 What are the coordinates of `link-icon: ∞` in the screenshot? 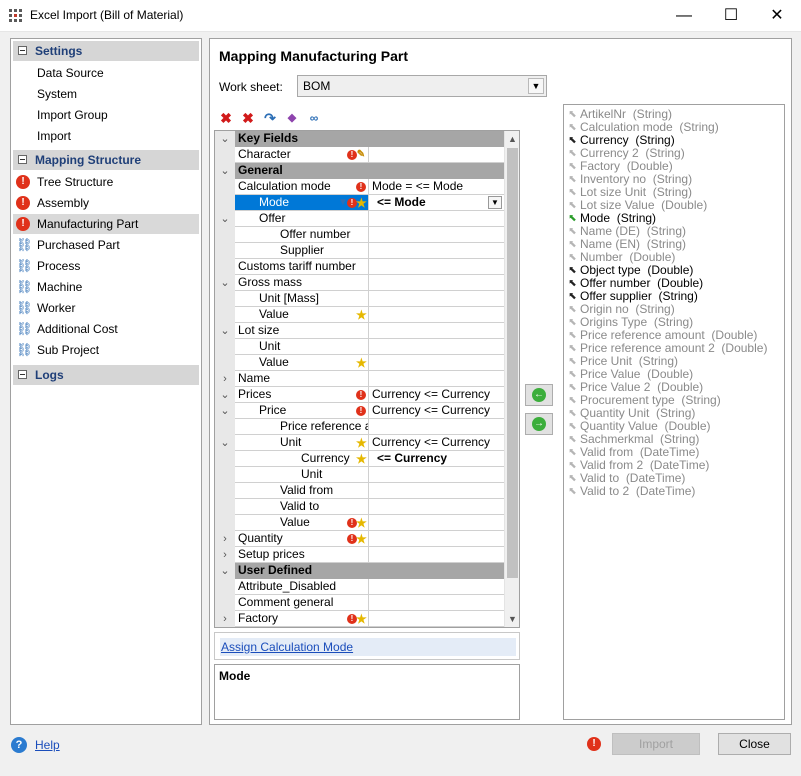 It's located at (314, 118).